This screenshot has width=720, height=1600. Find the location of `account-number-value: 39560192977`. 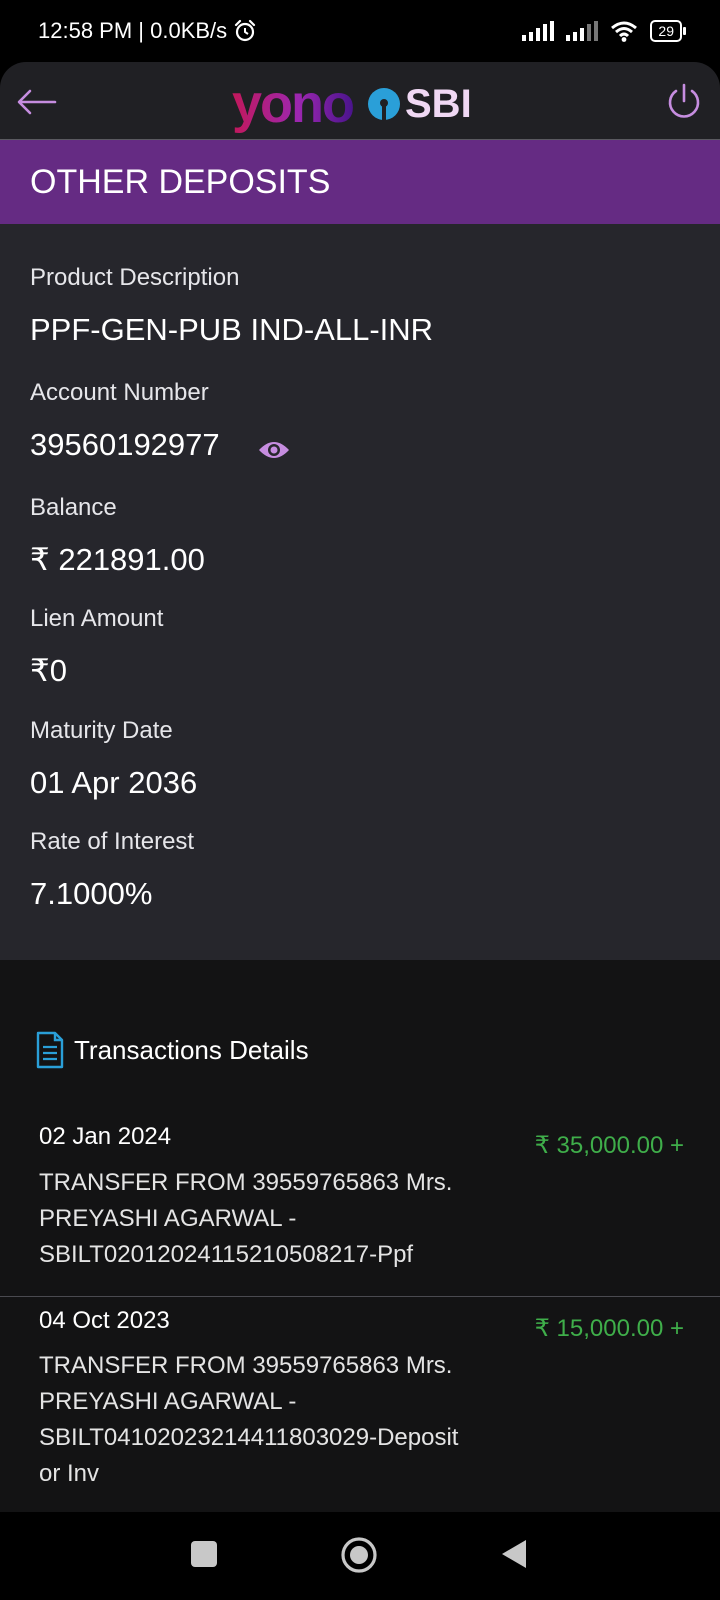

account-number-value: 39560192977 is located at coordinates (125, 444).